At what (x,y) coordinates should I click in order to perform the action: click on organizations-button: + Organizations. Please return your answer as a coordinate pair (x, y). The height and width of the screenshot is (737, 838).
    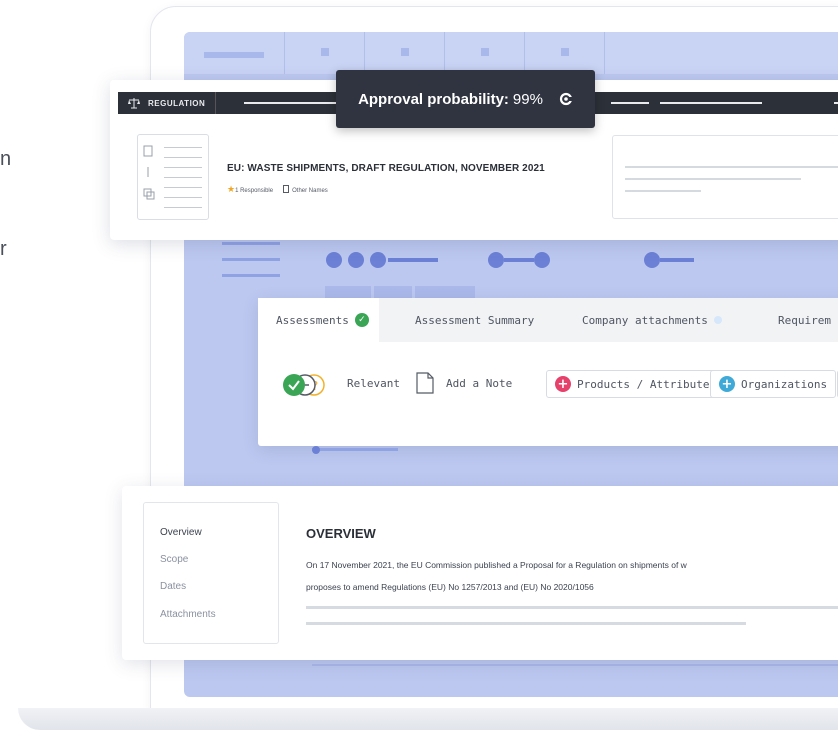
    Looking at the image, I should click on (773, 384).